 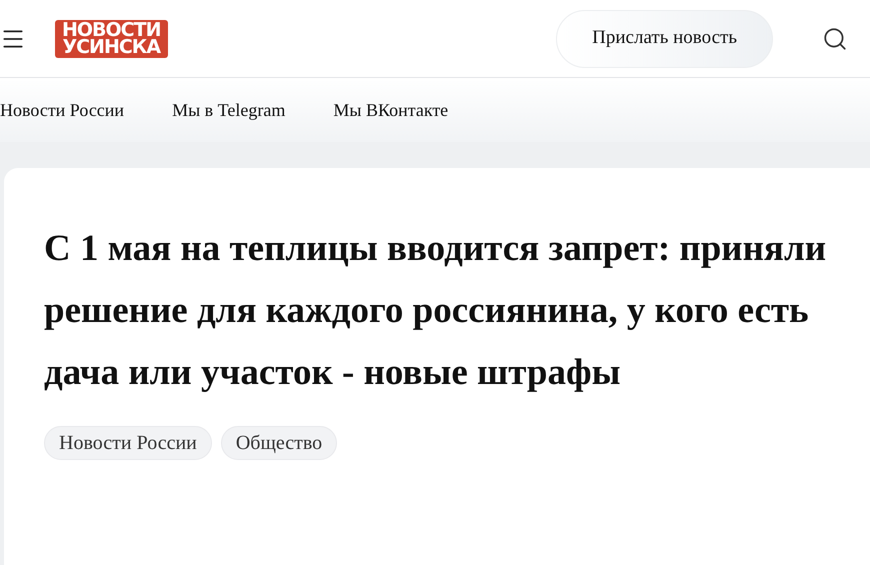 I want to click on logo-text: УСИНСКА, so click(x=111, y=47).